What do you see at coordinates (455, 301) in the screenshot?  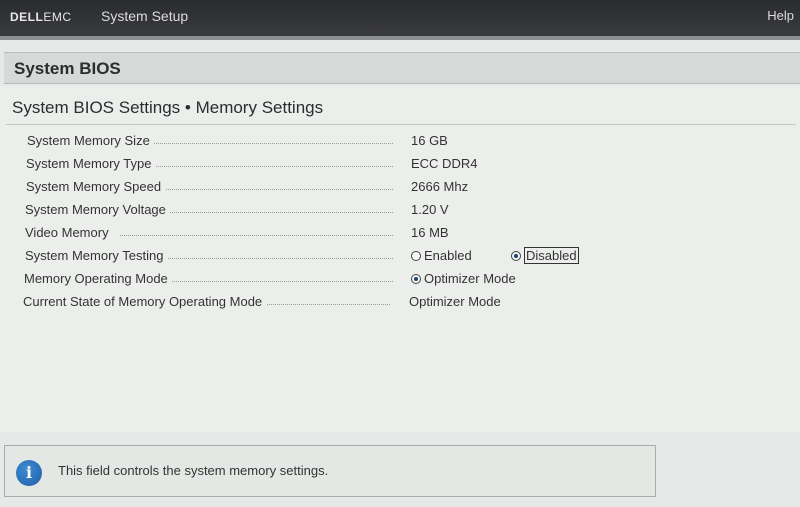 I see `setting-value: Optimizer Mode` at bounding box center [455, 301].